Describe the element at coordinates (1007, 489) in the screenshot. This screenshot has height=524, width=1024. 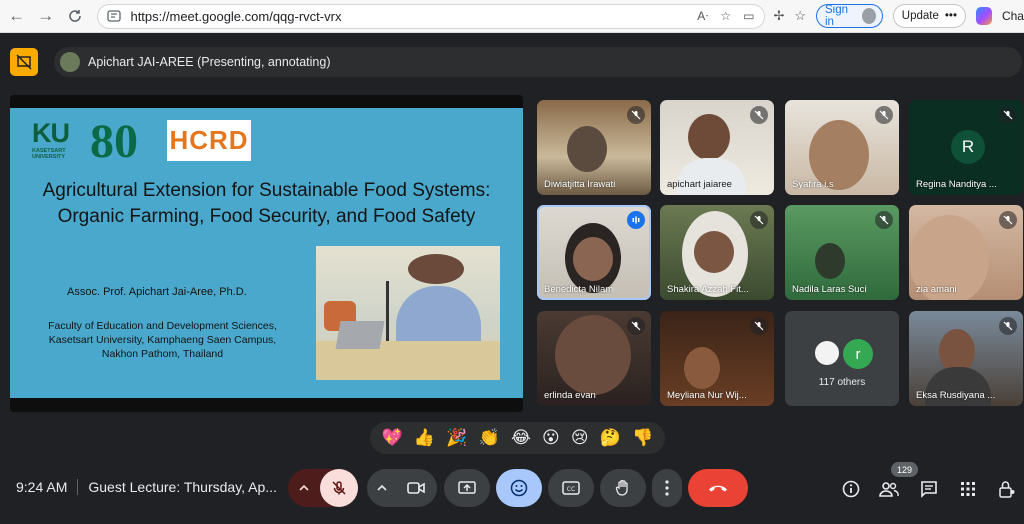
I see `host-controls-button` at that location.